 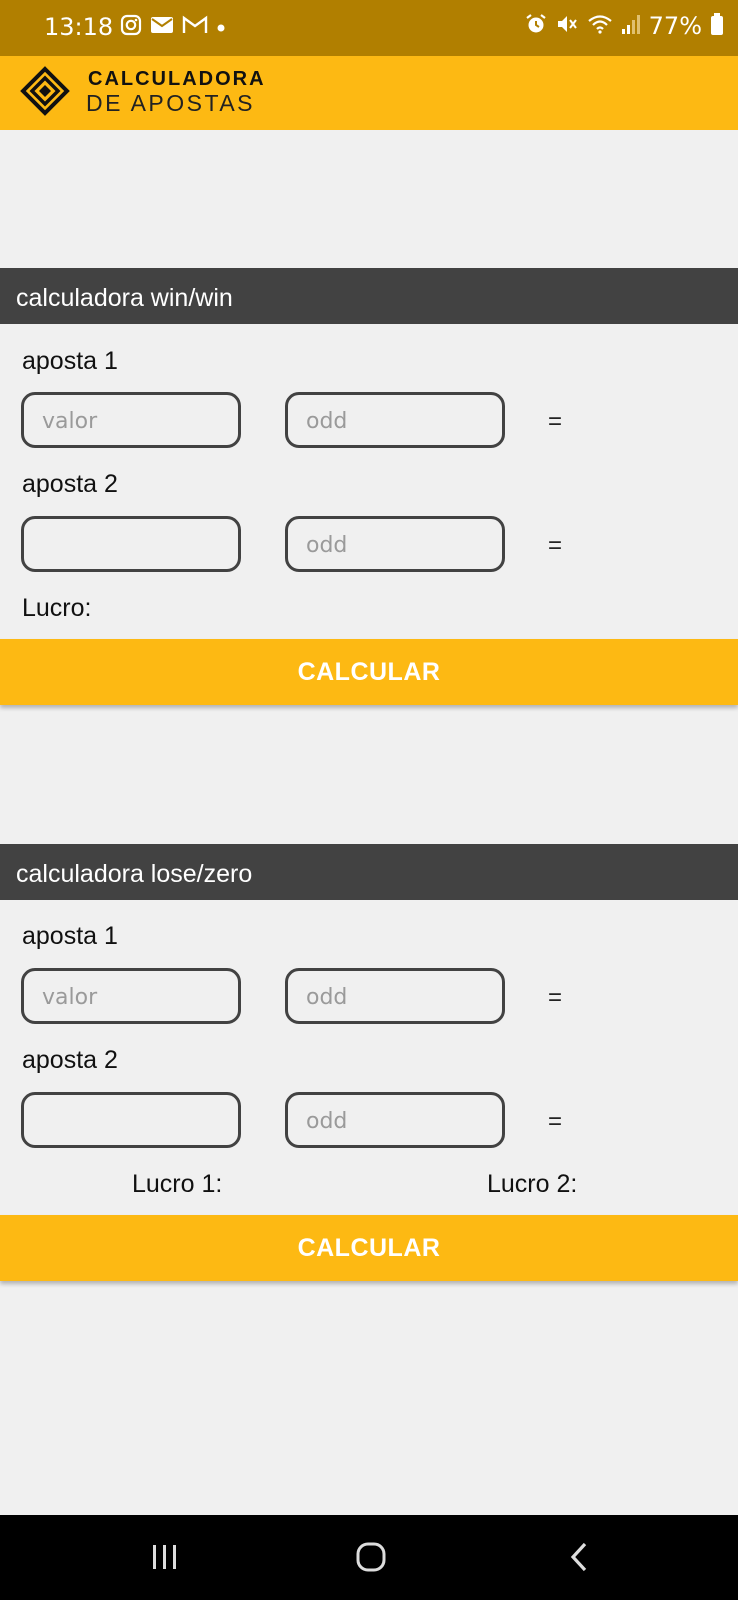 What do you see at coordinates (369, 93) in the screenshot?
I see `app-header: CALCULADORA DE APOSTAS` at bounding box center [369, 93].